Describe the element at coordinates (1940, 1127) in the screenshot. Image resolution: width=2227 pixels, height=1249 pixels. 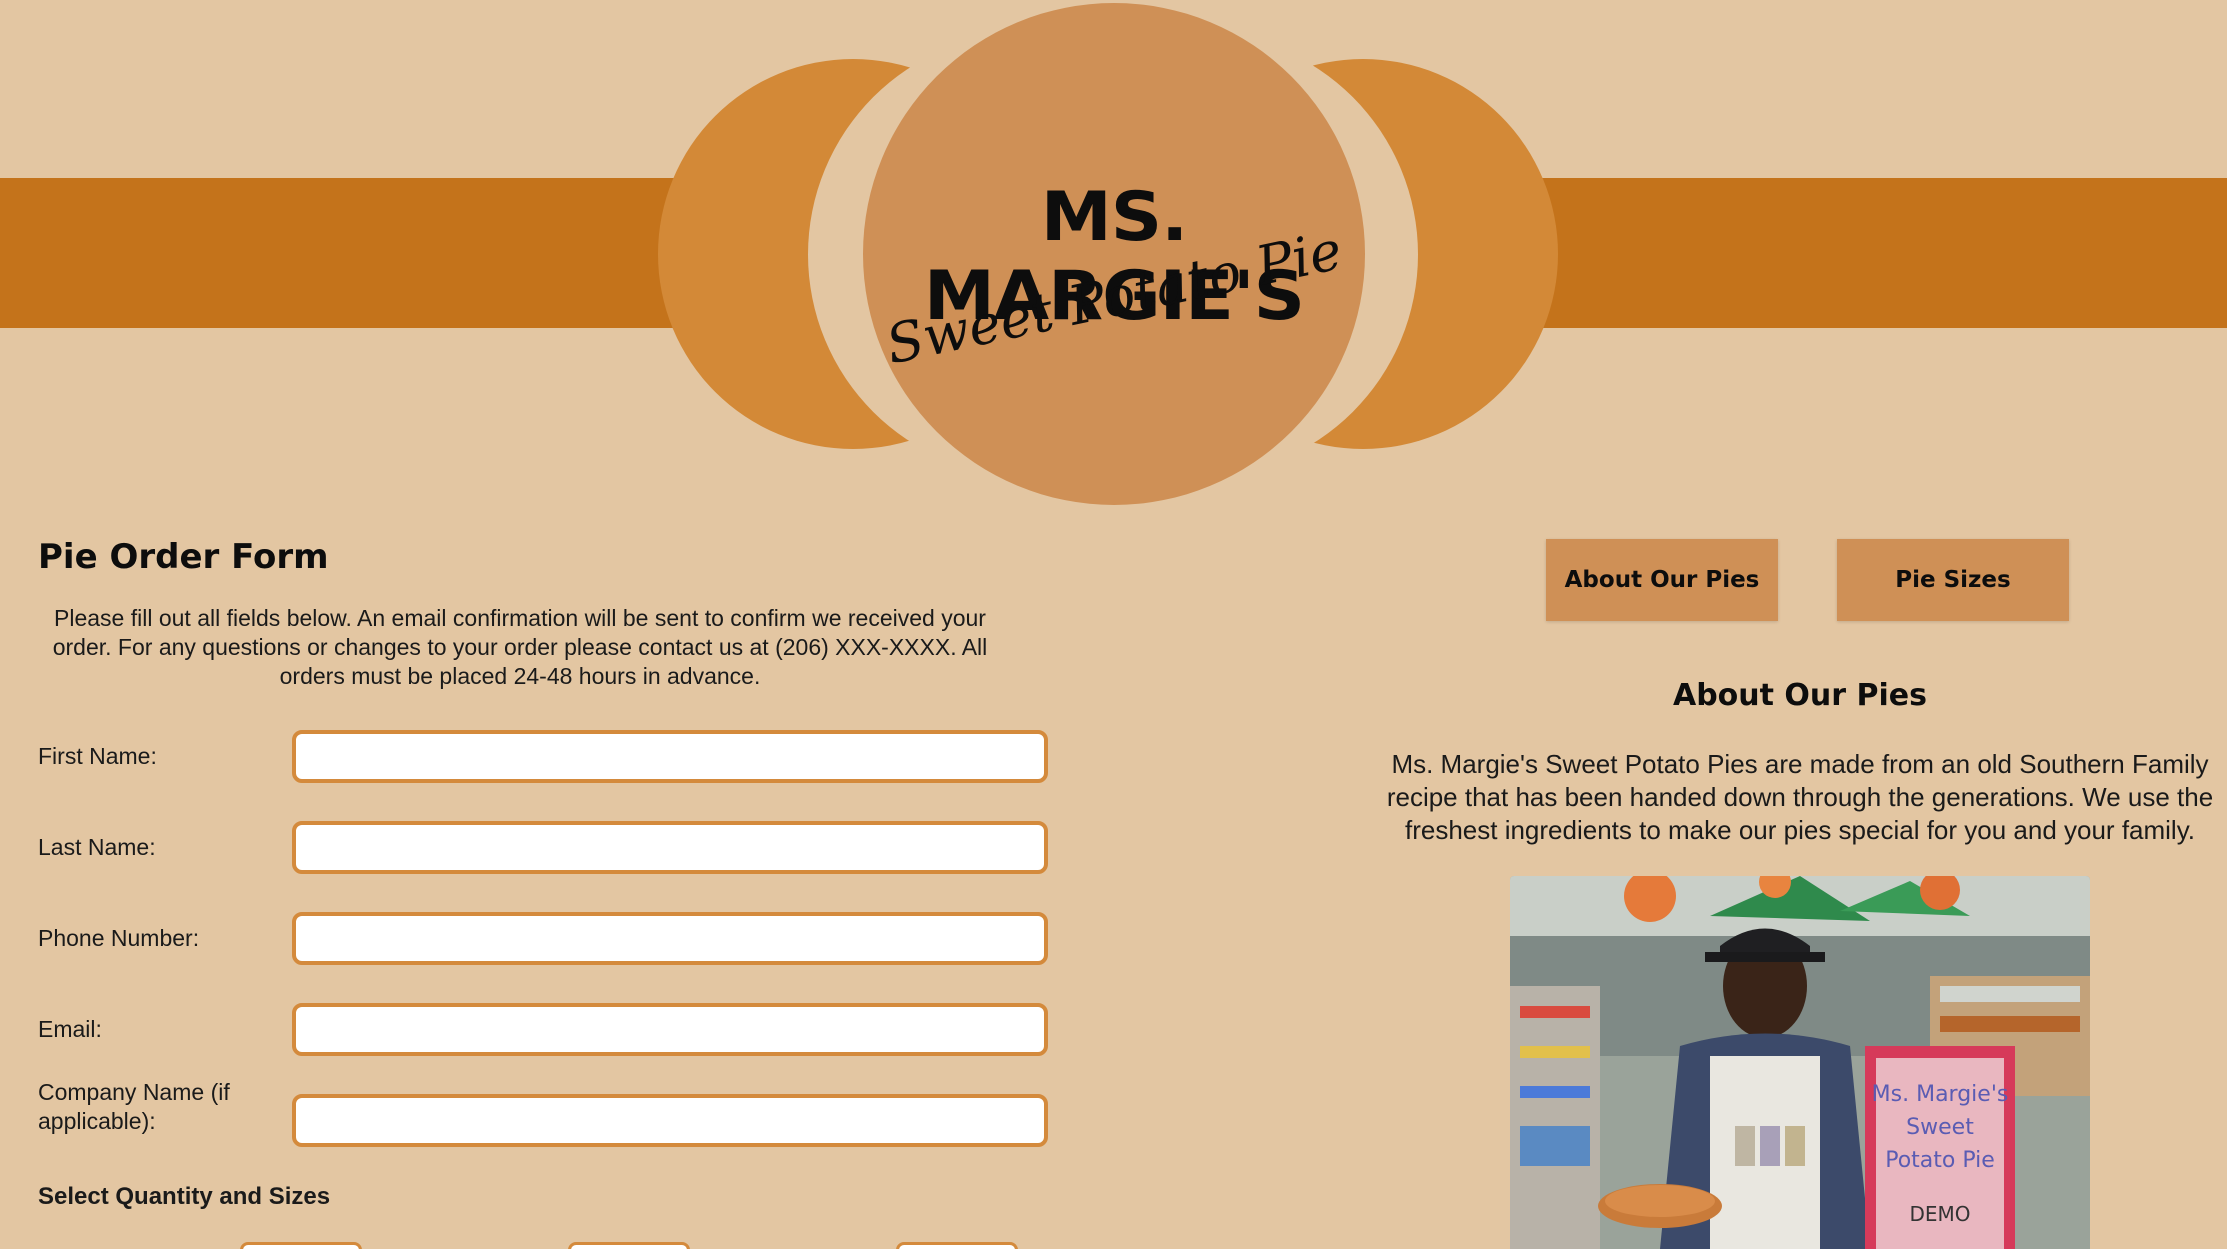
I see `sign-line-2: Sweet` at that location.